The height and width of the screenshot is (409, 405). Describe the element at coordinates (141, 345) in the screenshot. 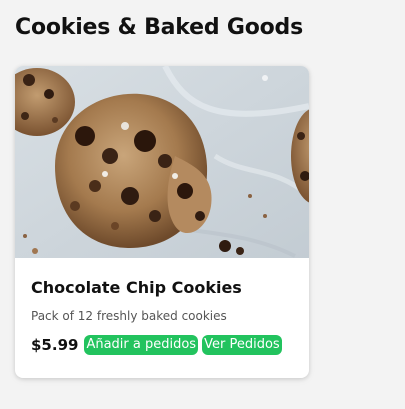

I see `add-to-orders-button: Añadir a pedidos` at that location.